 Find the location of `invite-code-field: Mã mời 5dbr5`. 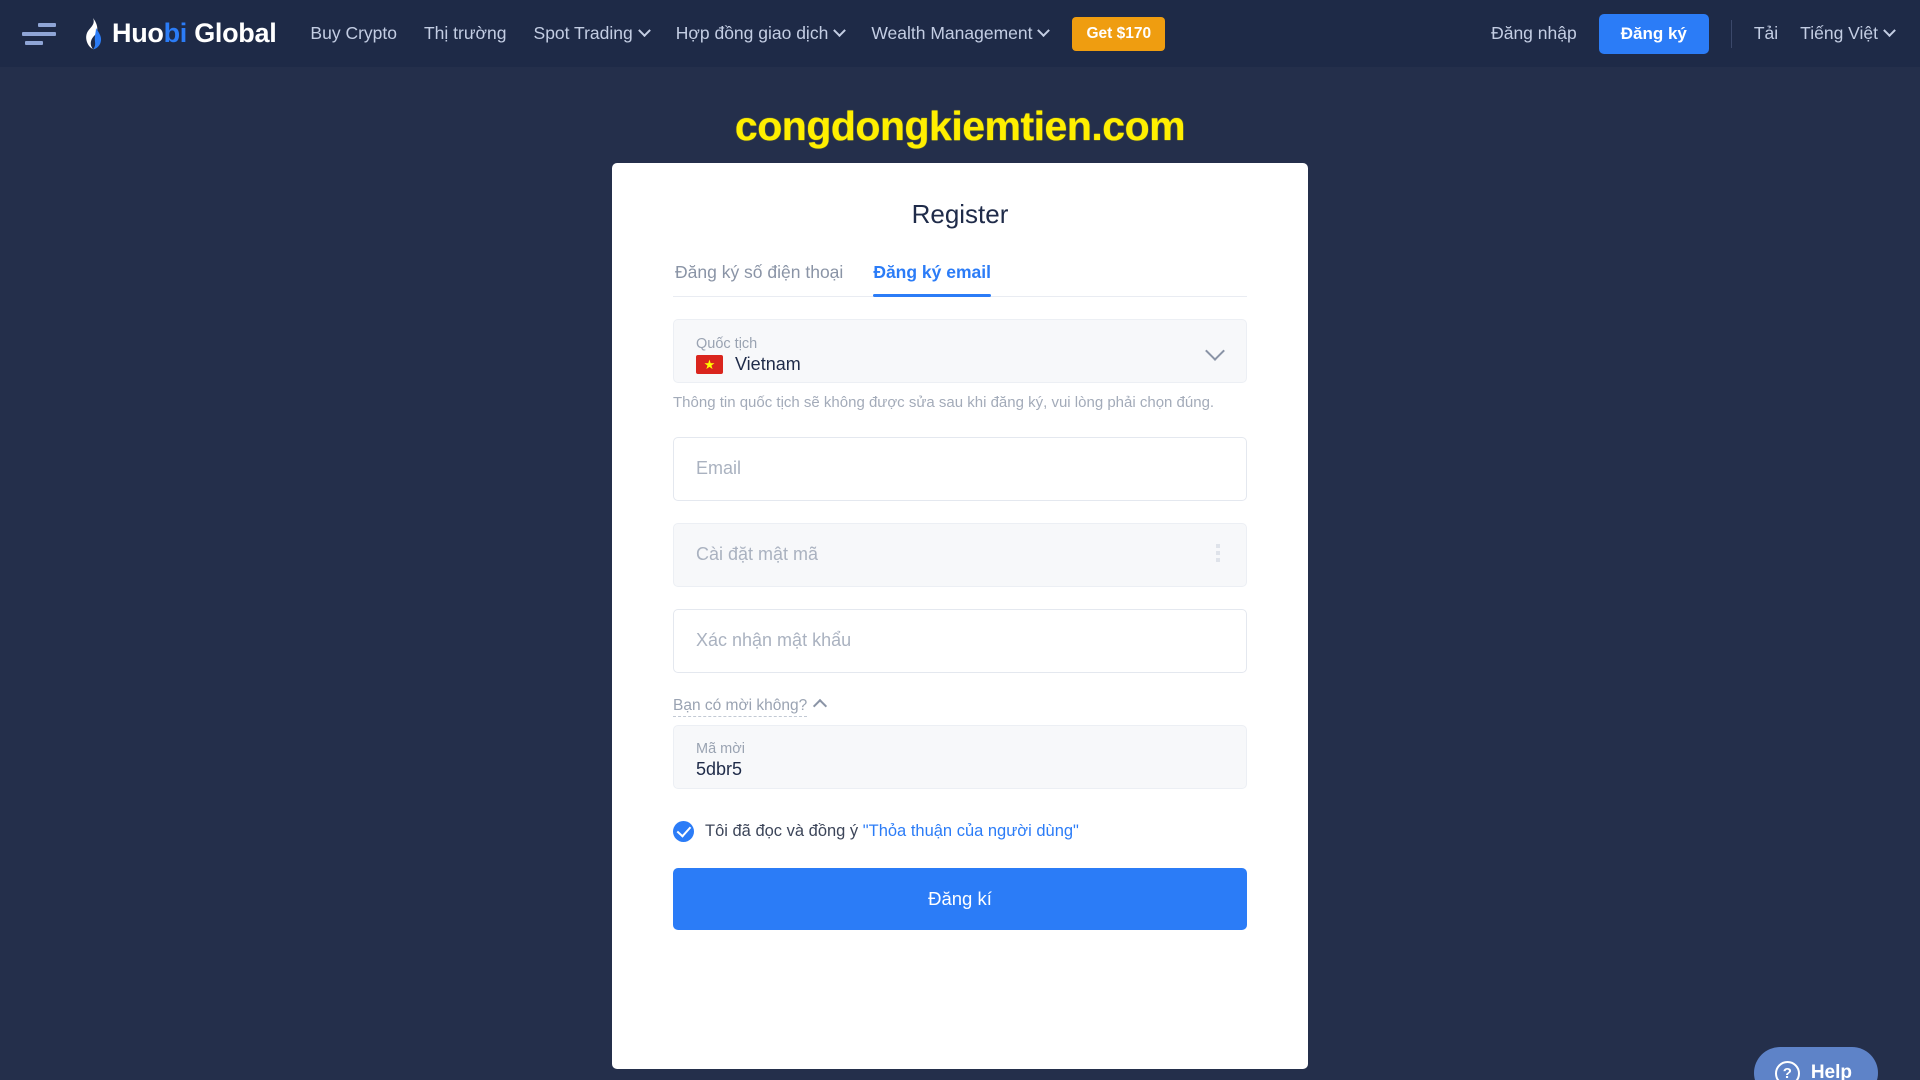

invite-code-field: Mã mời 5dbr5 is located at coordinates (960, 756).